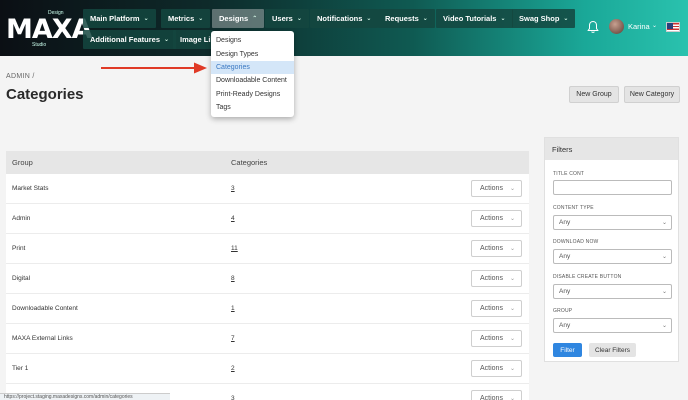  I want to click on menu-item-categories: Categories, so click(252, 67).